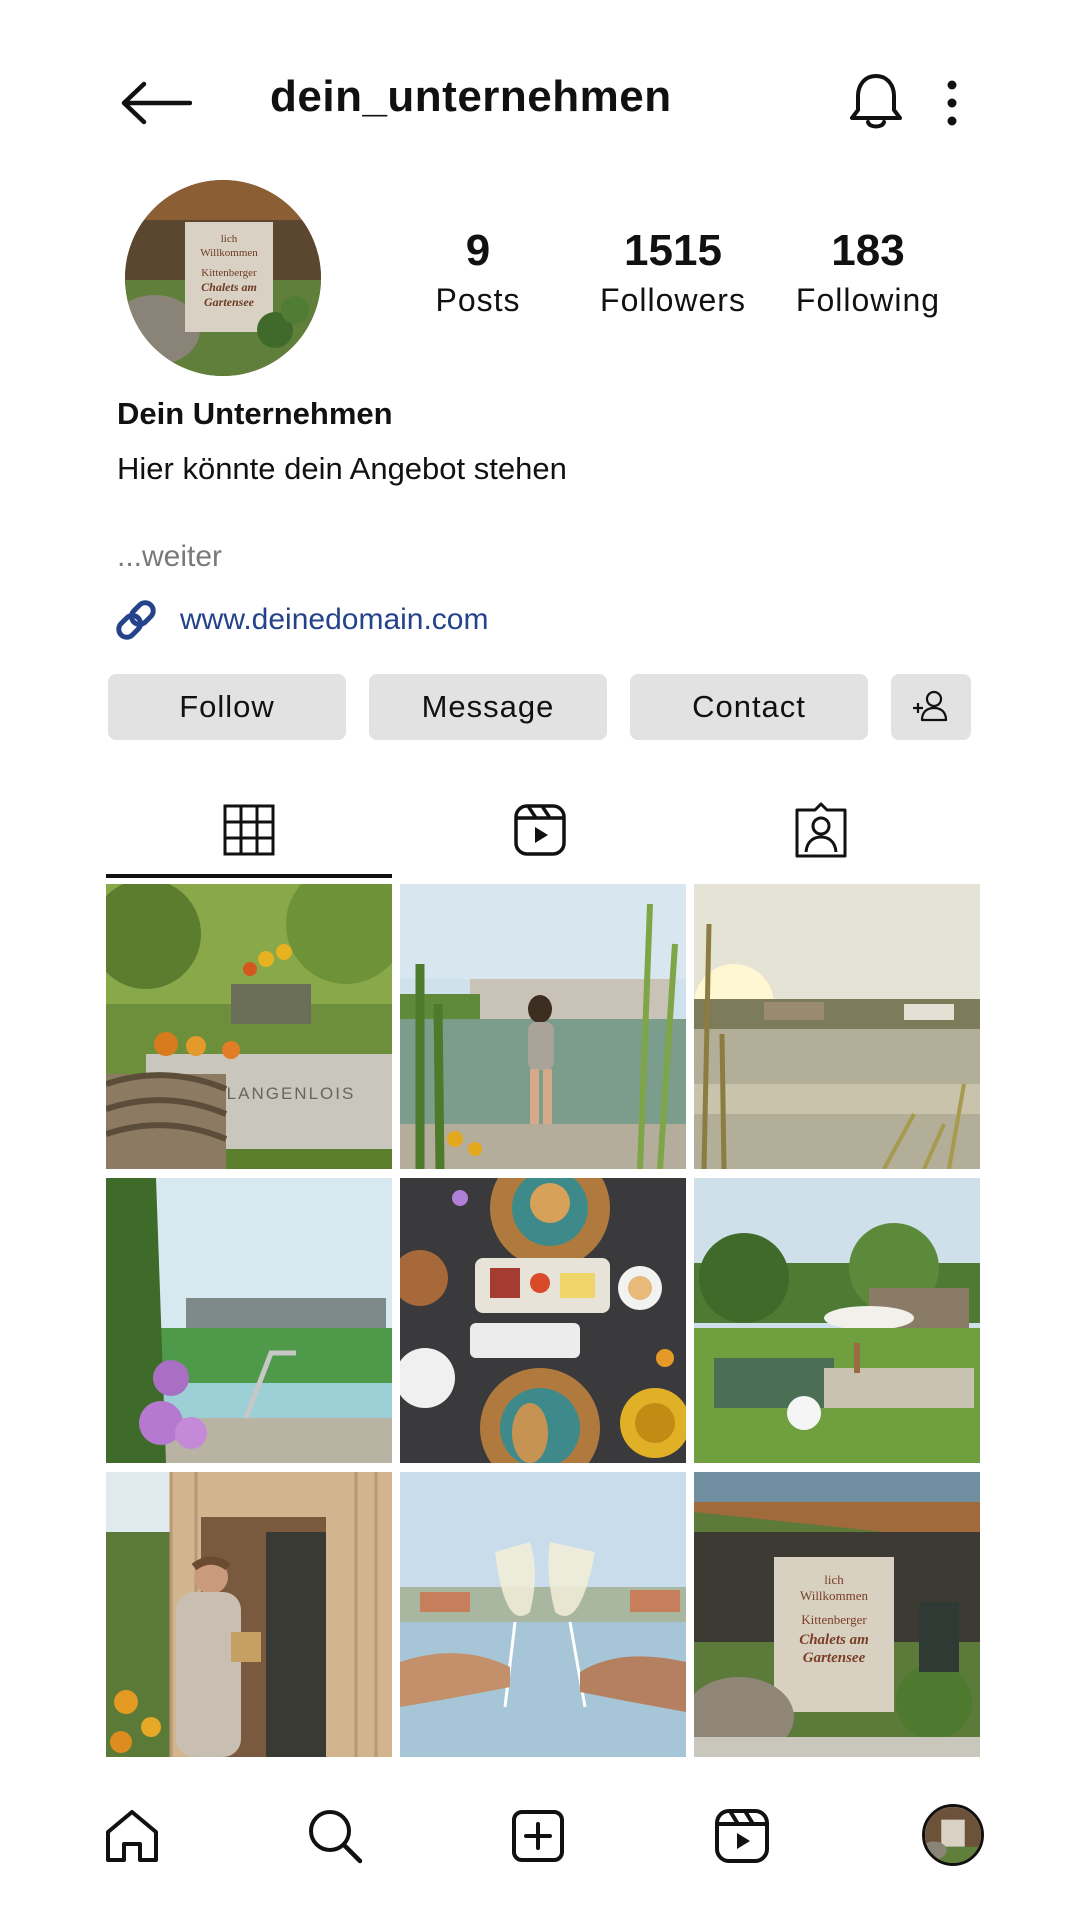  Describe the element at coordinates (136, 620) in the screenshot. I see `link-icon` at that location.